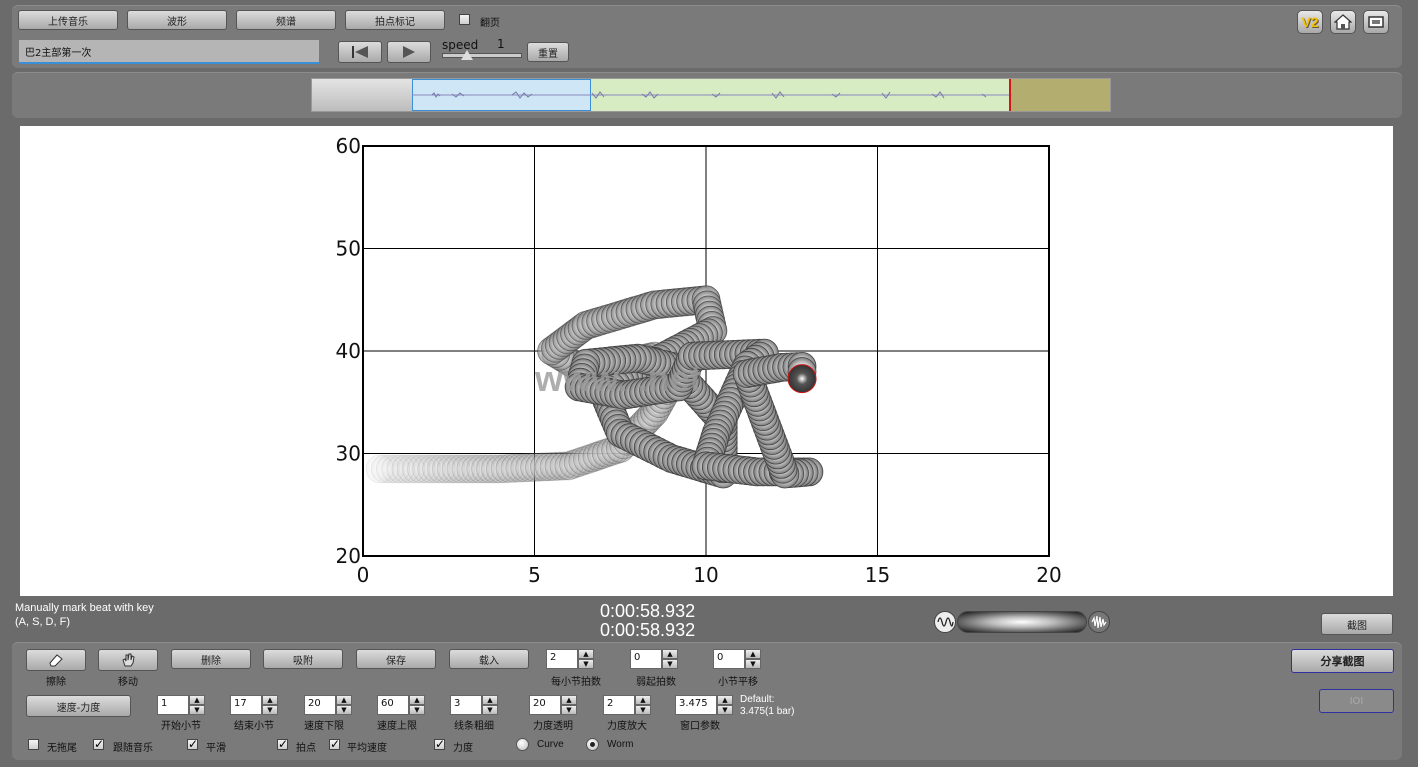 The image size is (1418, 767). Describe the element at coordinates (409, 52) in the screenshot. I see `play-button` at that location.